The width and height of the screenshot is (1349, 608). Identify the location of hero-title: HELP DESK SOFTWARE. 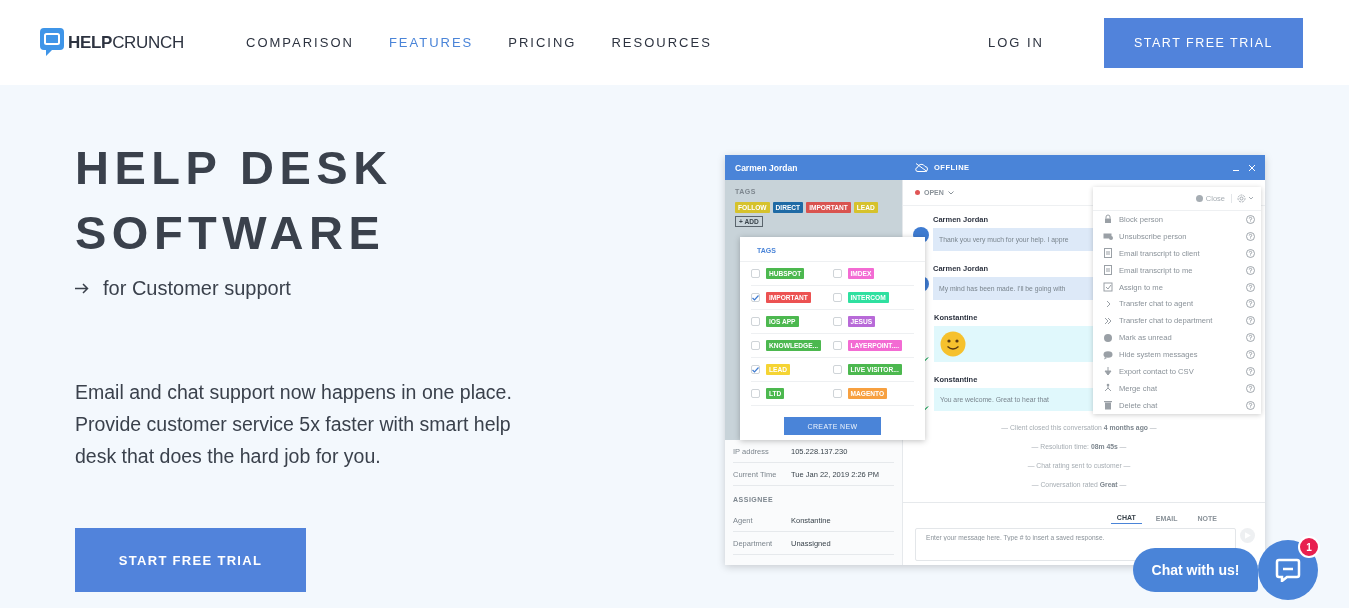
(234, 200).